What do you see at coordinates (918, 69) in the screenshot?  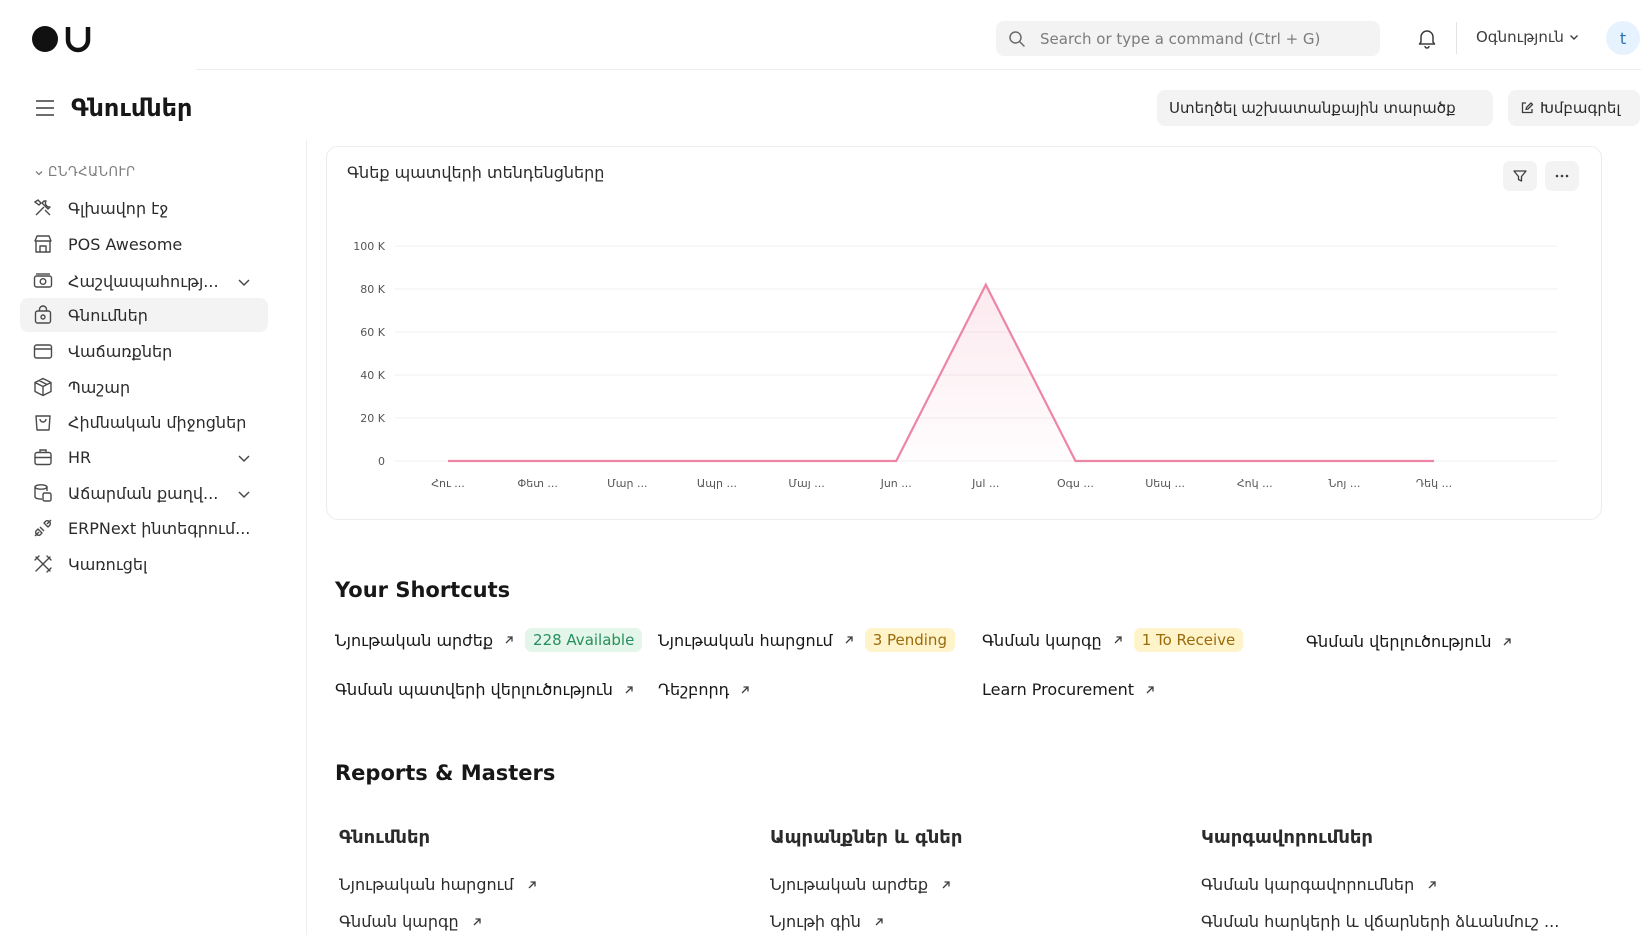 I see `navbar-divider` at bounding box center [918, 69].